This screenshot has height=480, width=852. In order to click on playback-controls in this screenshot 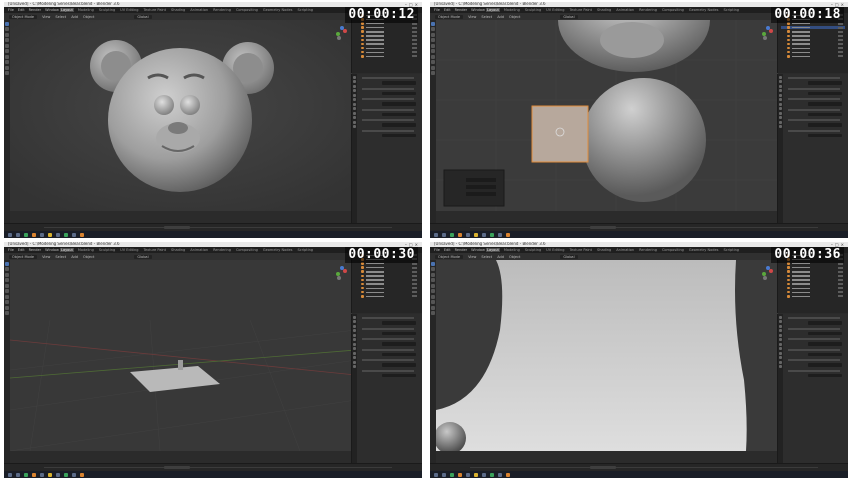, I will do `click(177, 227)`.